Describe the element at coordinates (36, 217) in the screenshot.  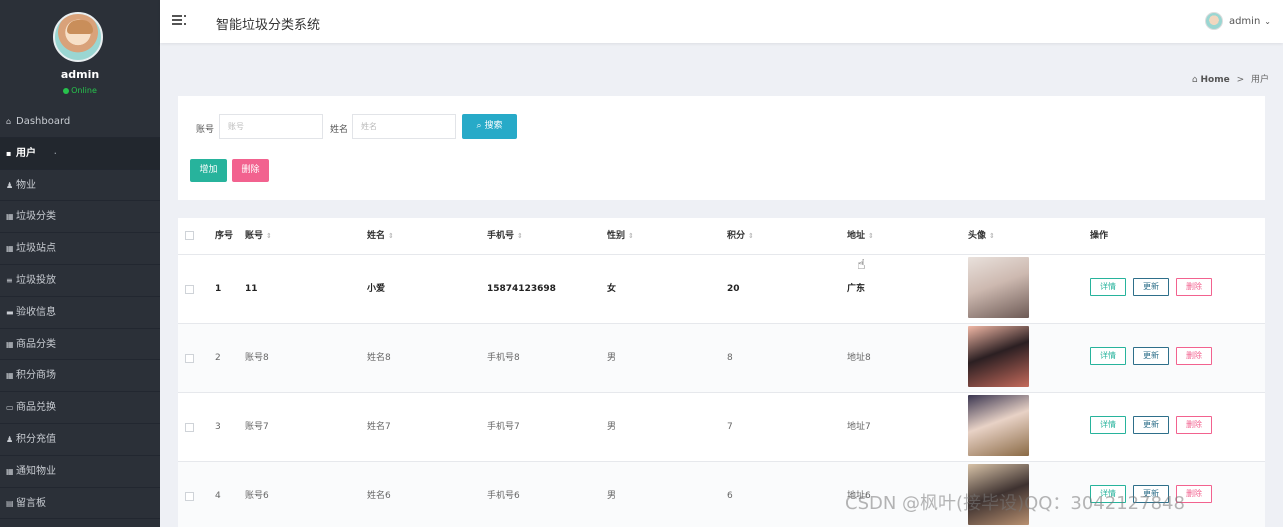
I see `sidebar-item-label: 垃圾分类` at that location.